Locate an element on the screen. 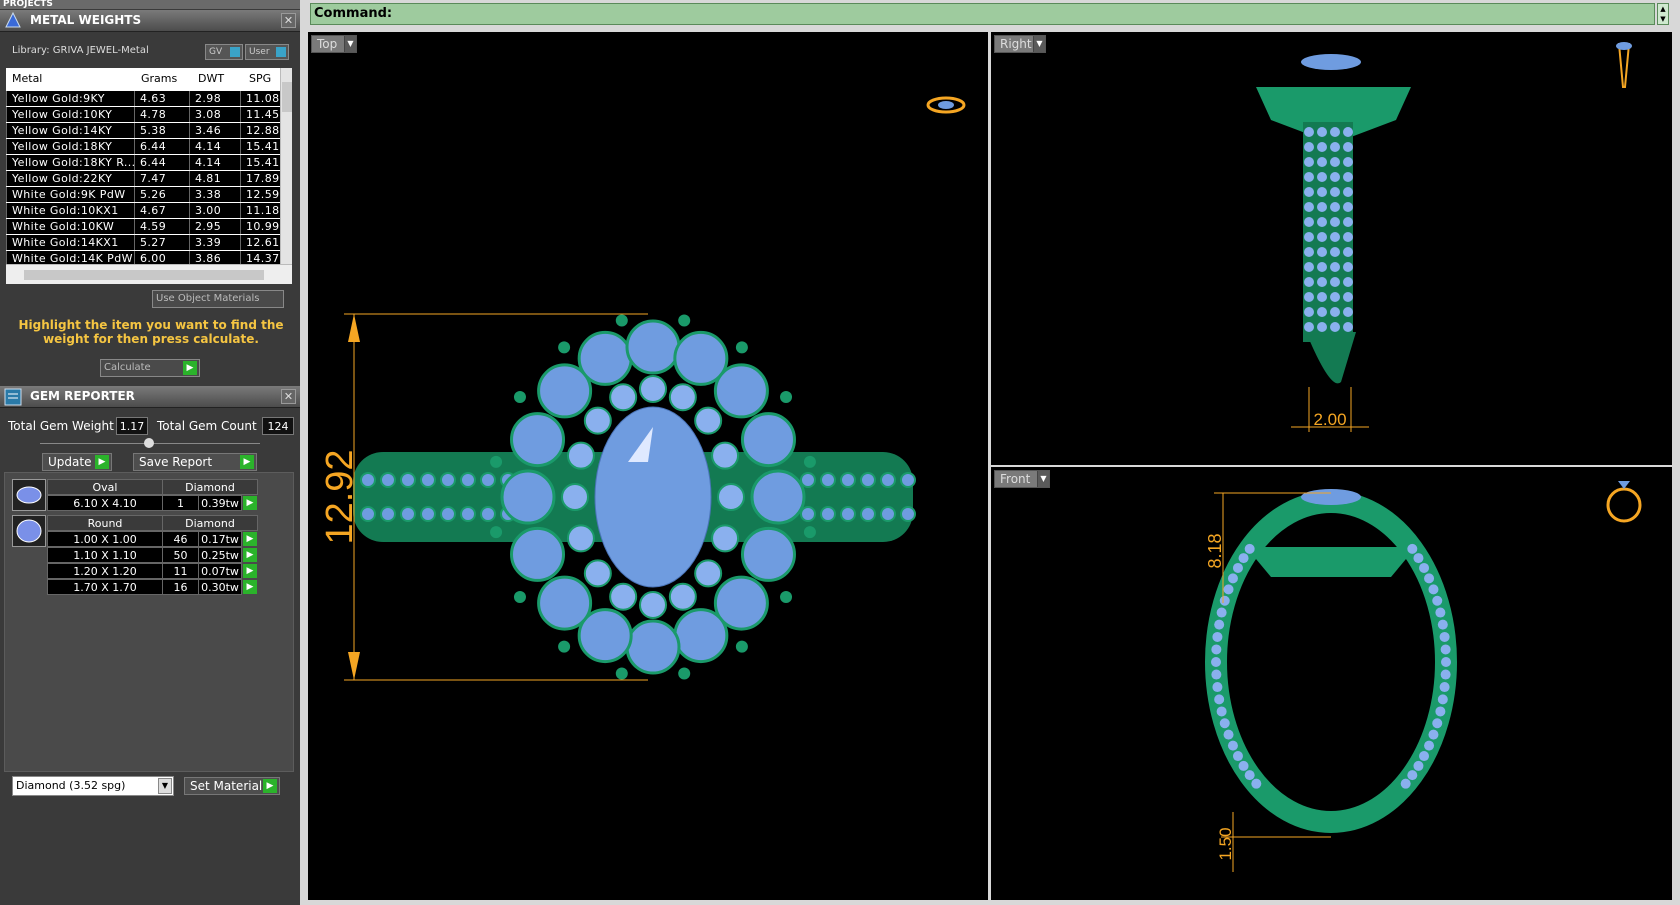  table-row: Yellow Gold:18KY 6.44 4.14 15.41 is located at coordinates (143, 146).